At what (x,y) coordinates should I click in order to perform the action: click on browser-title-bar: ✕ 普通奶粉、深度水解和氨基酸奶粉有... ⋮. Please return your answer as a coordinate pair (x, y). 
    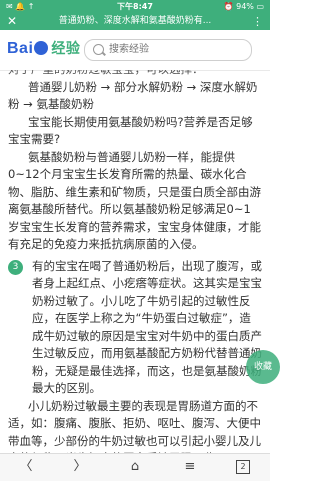
    Looking at the image, I should click on (135, 21).